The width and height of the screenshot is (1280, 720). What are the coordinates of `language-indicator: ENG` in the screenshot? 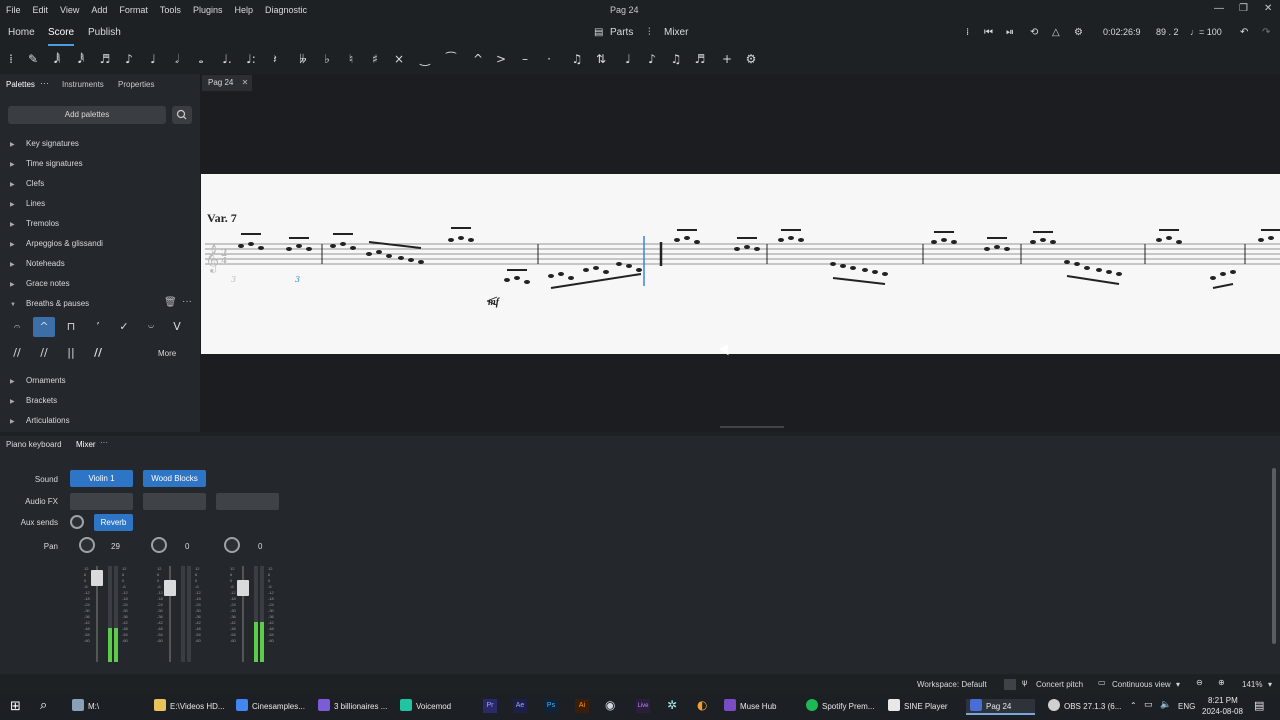 It's located at (1186, 706).